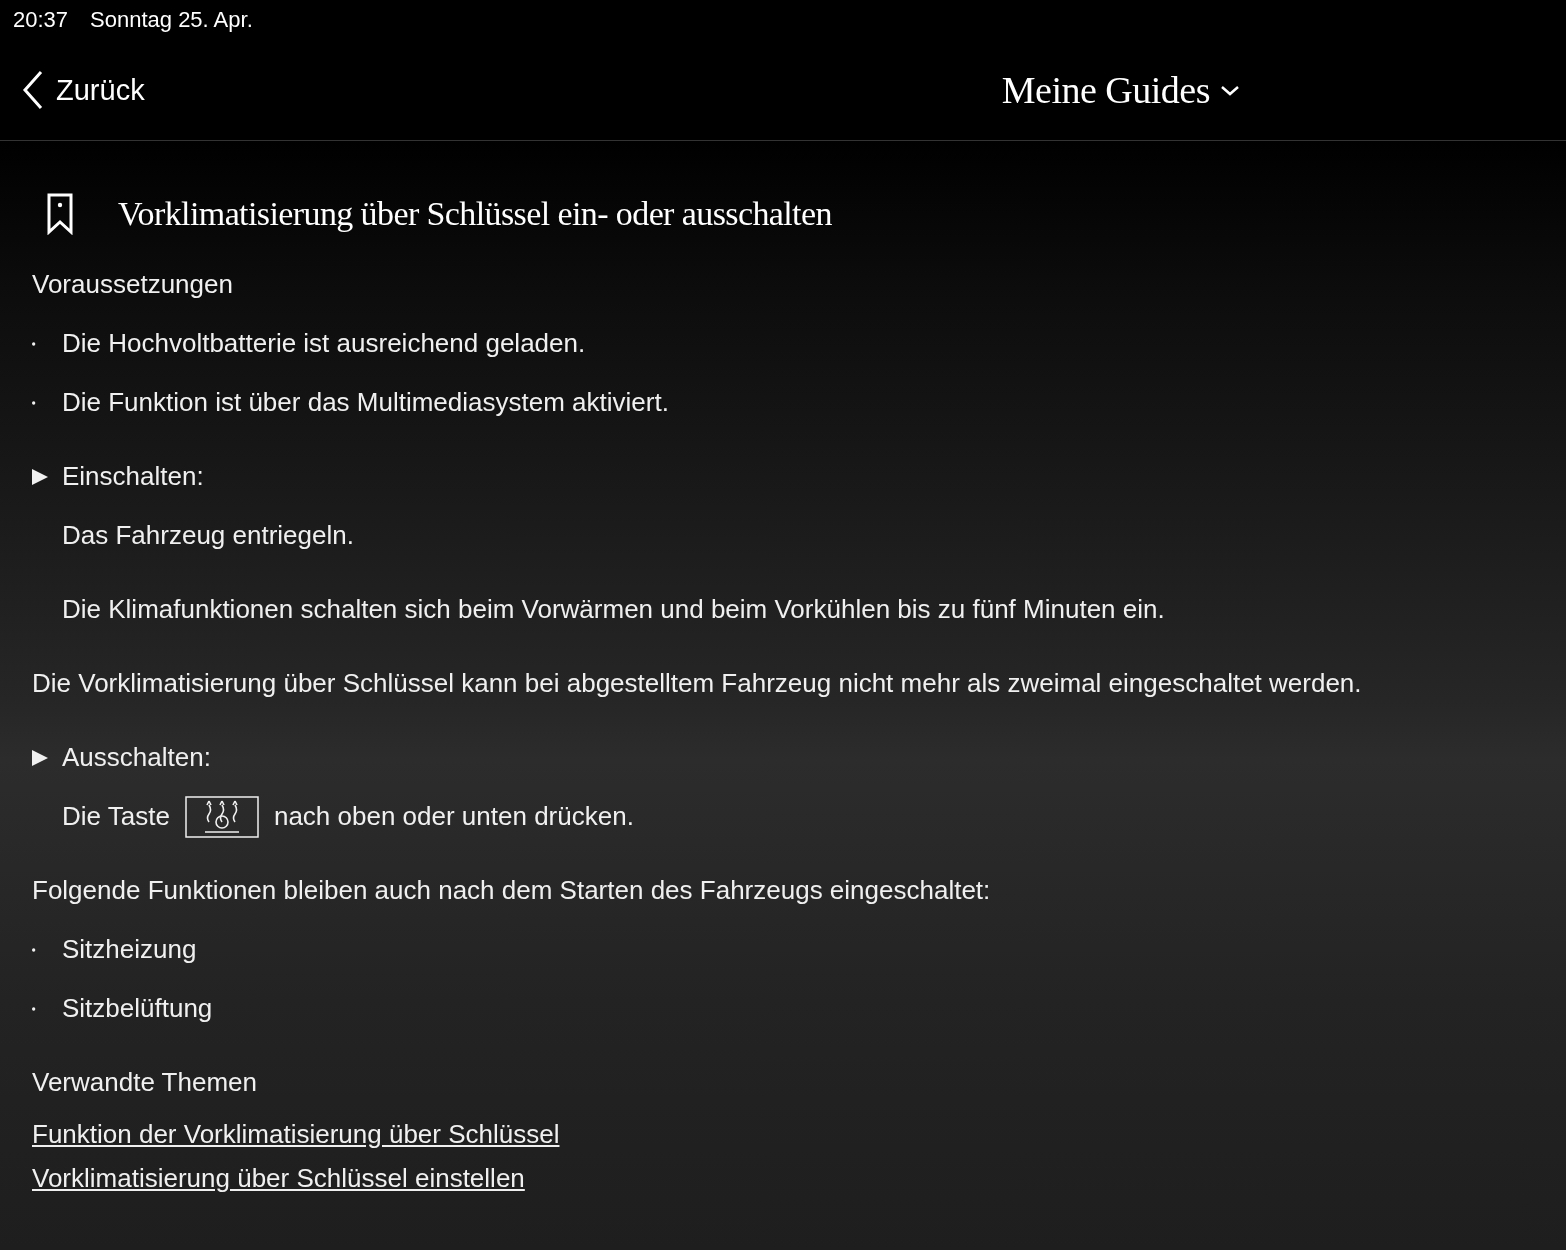 The height and width of the screenshot is (1250, 1566). What do you see at coordinates (132, 284) in the screenshot?
I see `section-heading: Voraussetzungen` at bounding box center [132, 284].